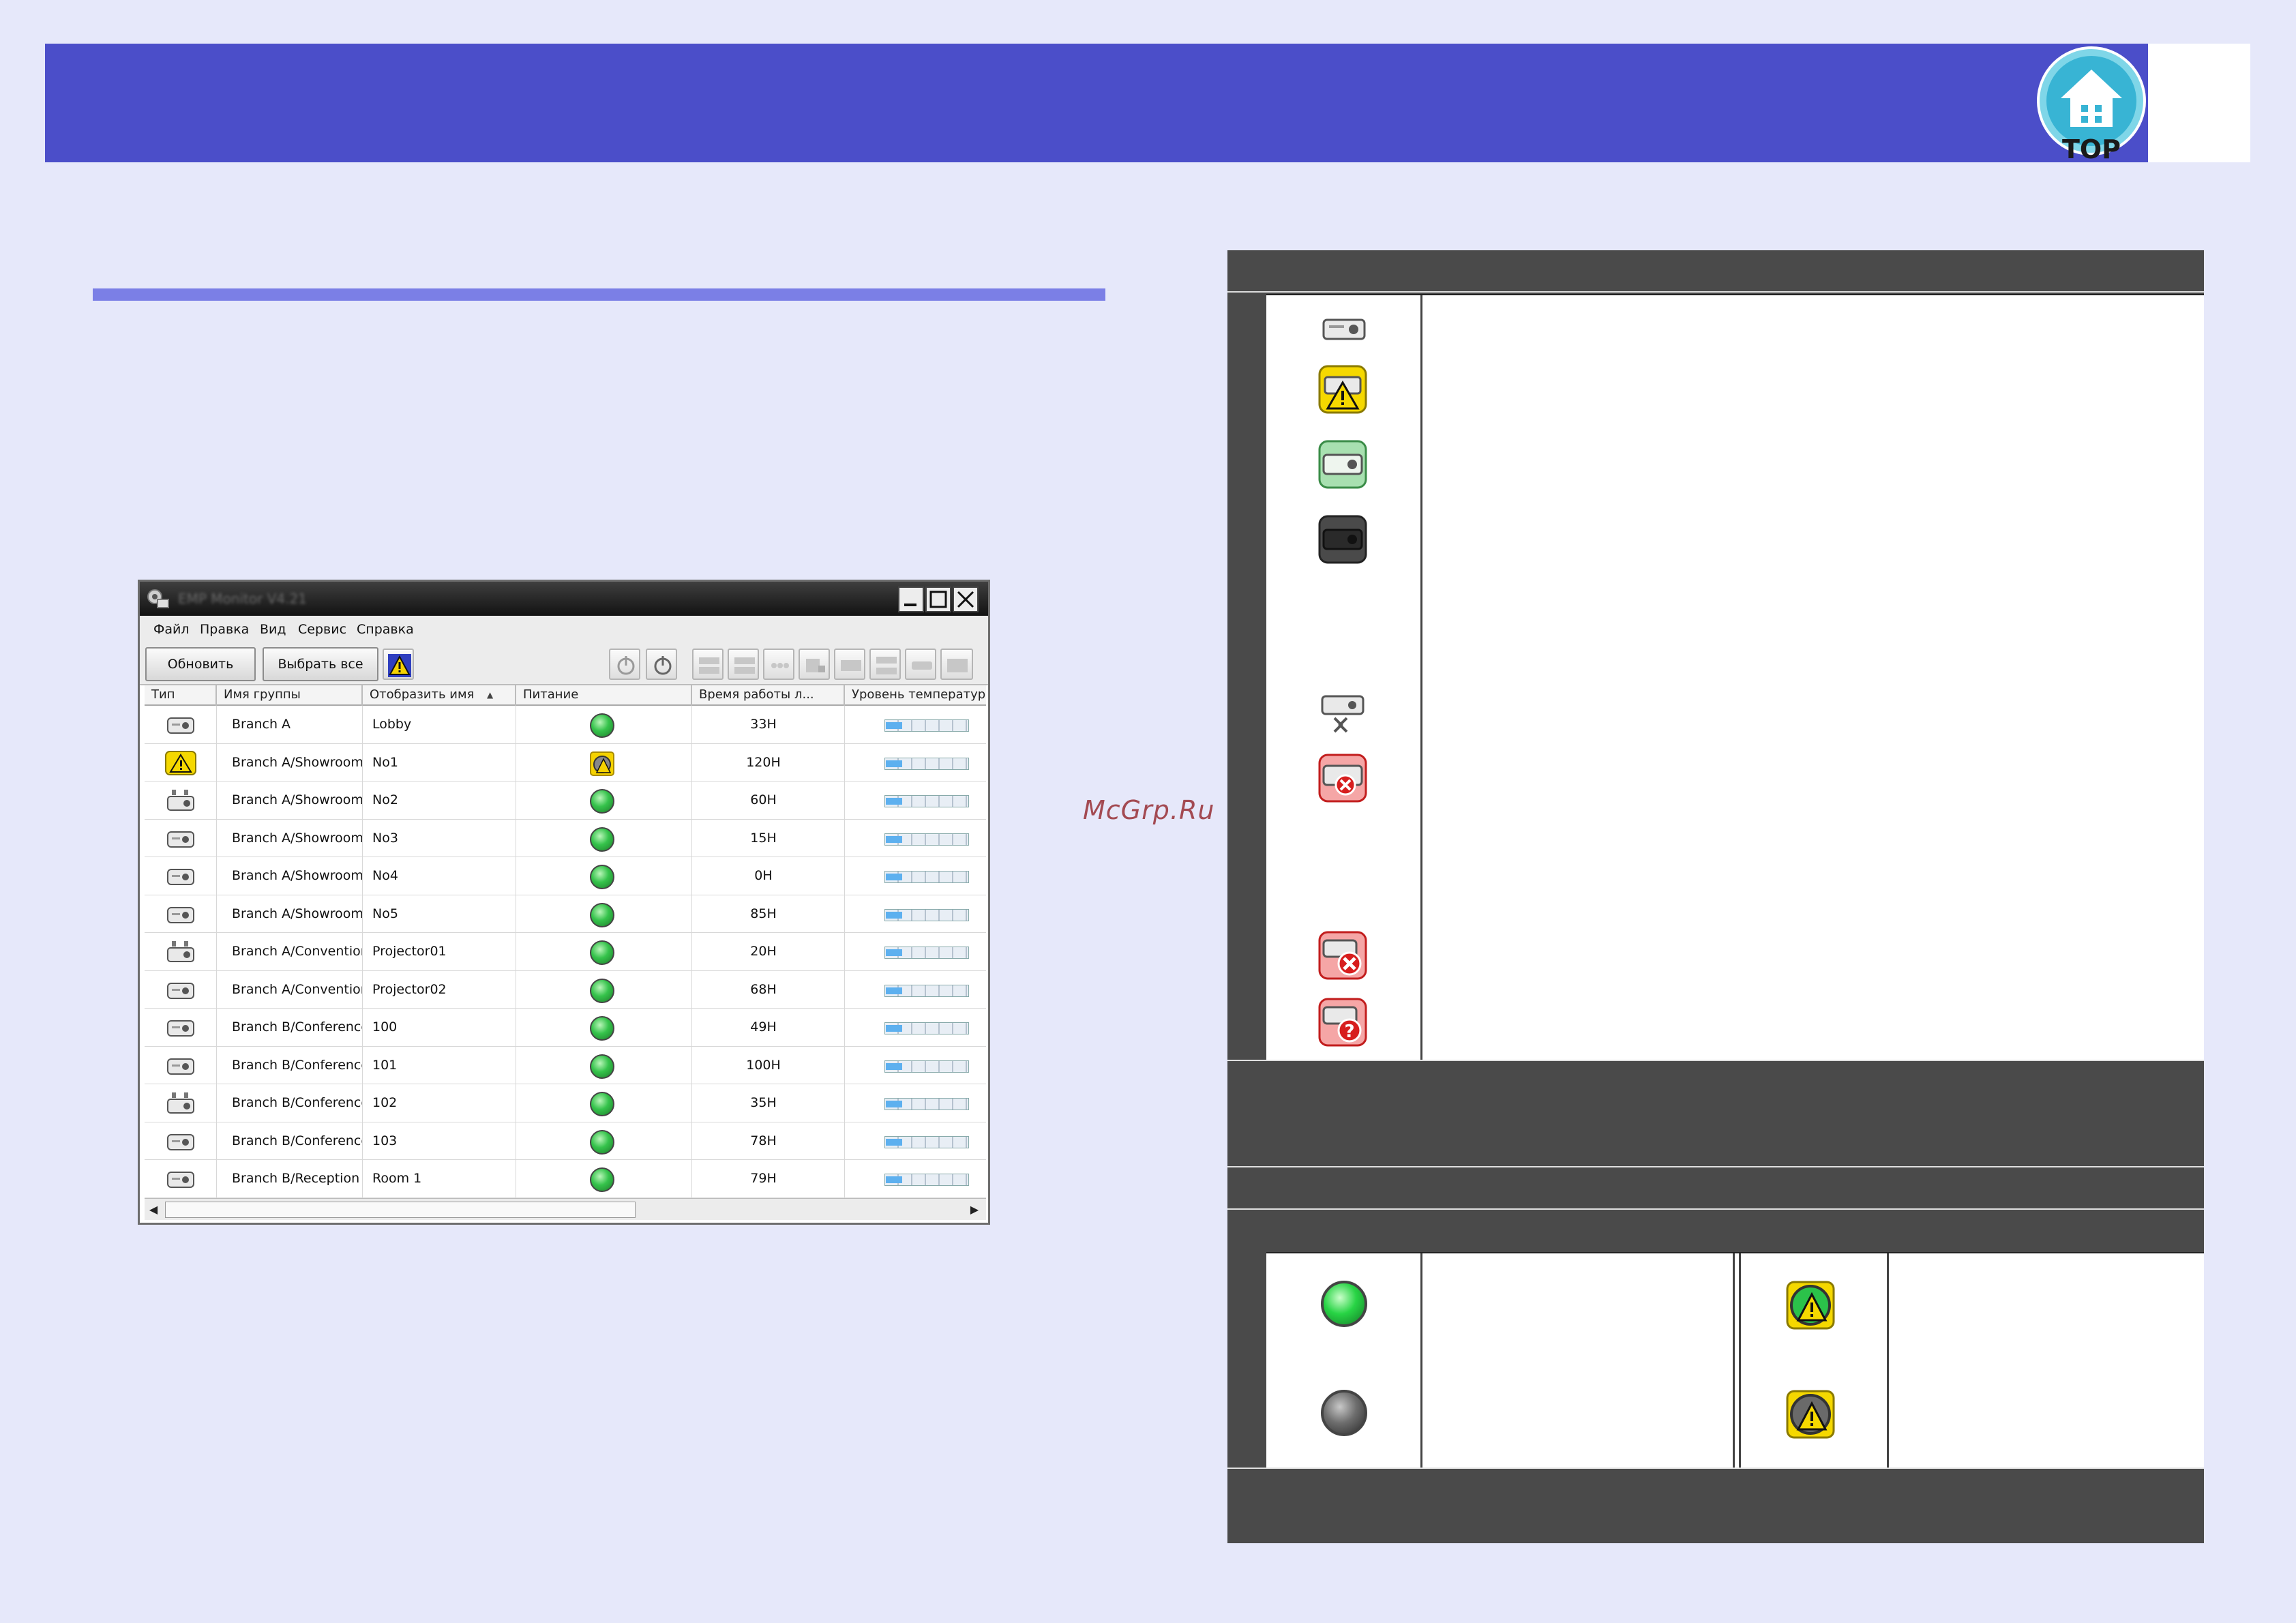 This screenshot has height=1623, width=2296. I want to click on column-power: Питание, so click(604, 696).